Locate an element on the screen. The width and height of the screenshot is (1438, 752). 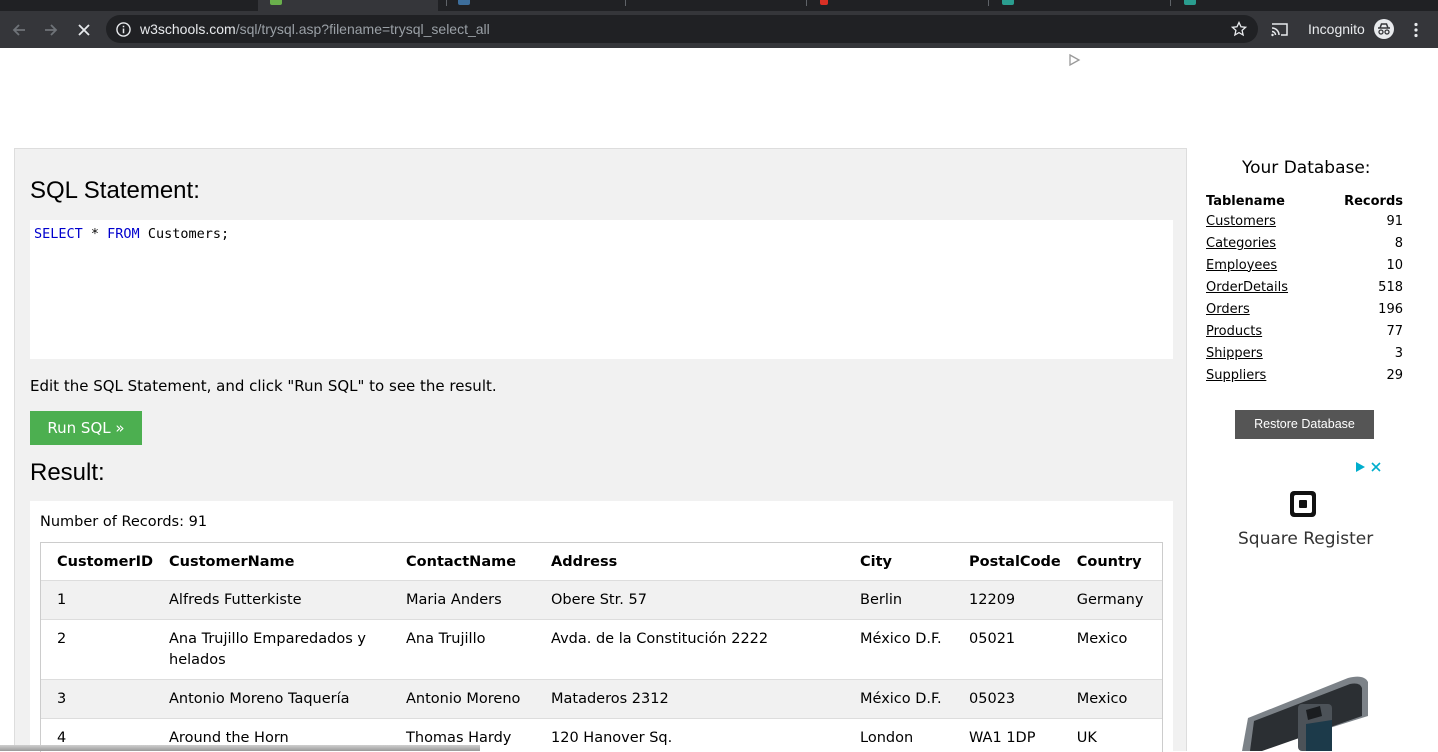
cell: 3 is located at coordinates (97, 699).